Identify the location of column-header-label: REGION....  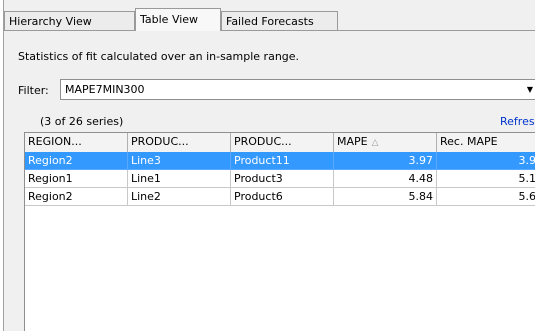
(55, 141).